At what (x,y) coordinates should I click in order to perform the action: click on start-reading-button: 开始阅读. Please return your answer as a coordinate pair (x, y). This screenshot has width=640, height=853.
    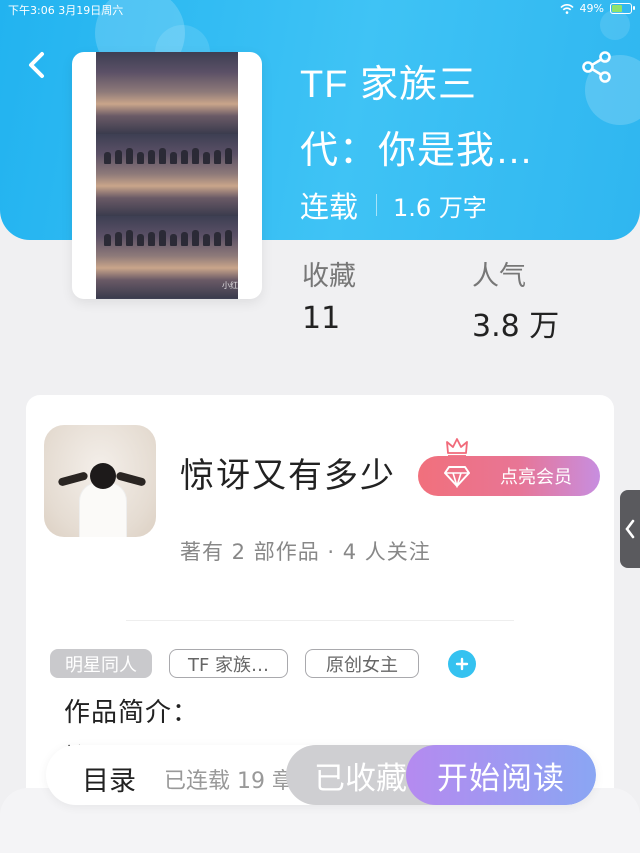
    Looking at the image, I should click on (501, 775).